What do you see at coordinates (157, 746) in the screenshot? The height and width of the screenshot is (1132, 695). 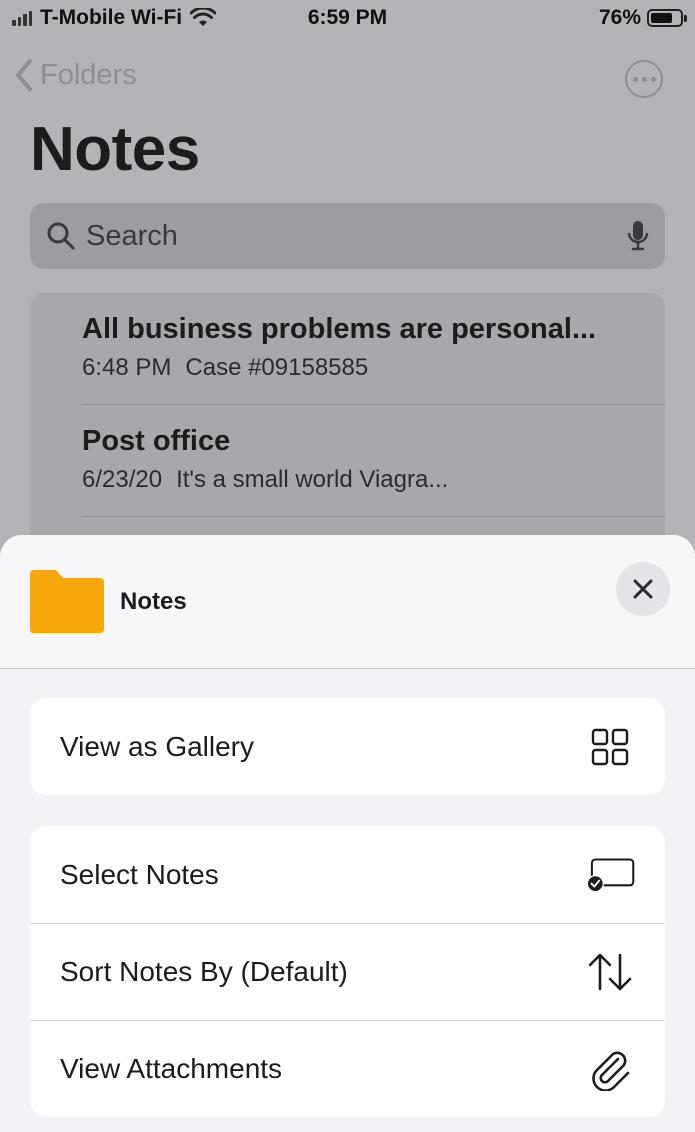 I see `view-as-gallery-label: View as Gallery` at bounding box center [157, 746].